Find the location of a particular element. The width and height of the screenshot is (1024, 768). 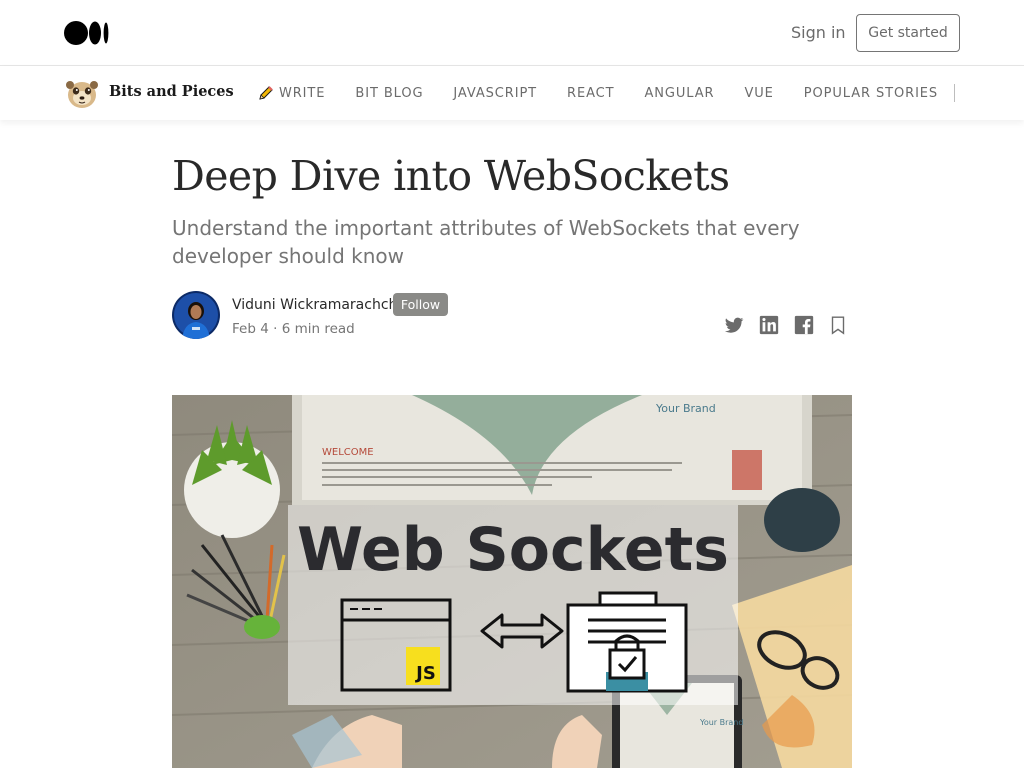

read-time: 6 min read is located at coordinates (318, 329).